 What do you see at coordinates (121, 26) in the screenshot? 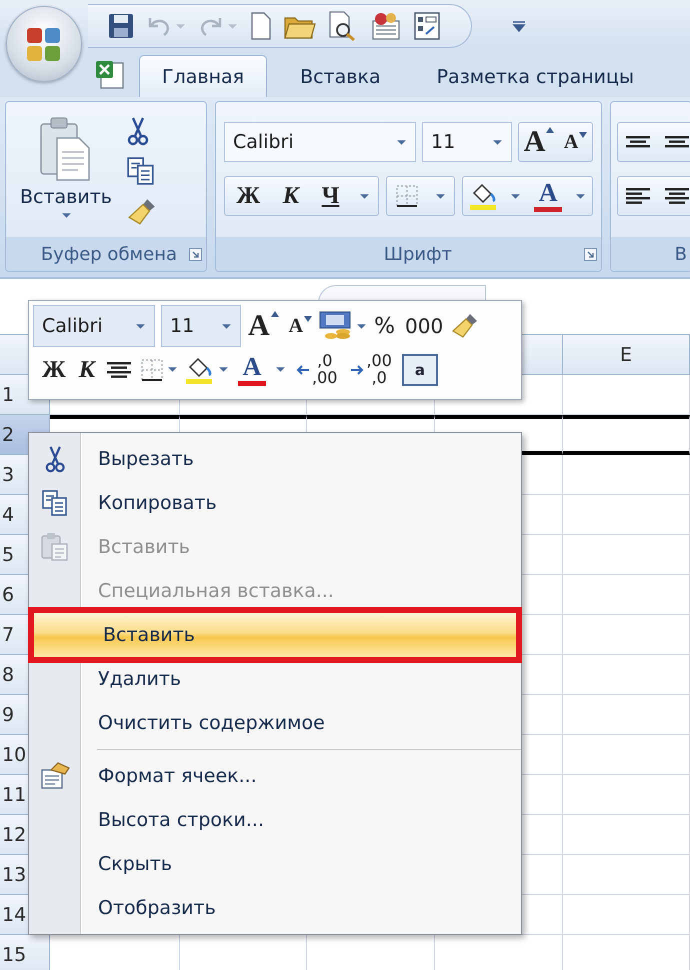
I see `save-button` at bounding box center [121, 26].